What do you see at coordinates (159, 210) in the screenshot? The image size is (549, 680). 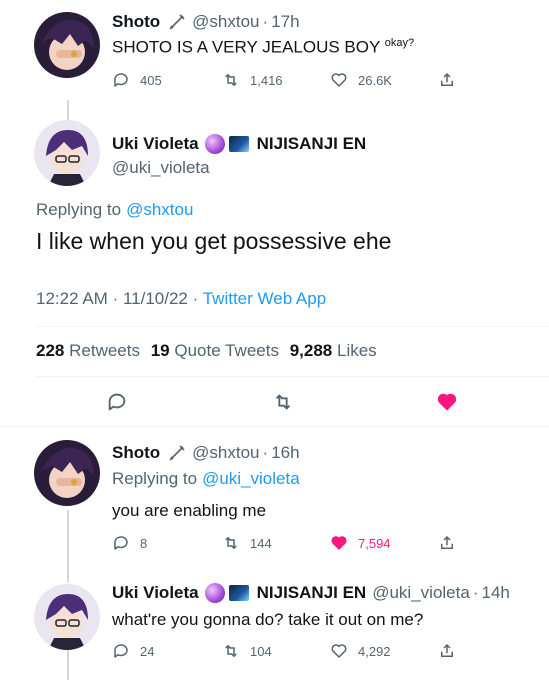 I see `replying-to-link: @shxtou` at bounding box center [159, 210].